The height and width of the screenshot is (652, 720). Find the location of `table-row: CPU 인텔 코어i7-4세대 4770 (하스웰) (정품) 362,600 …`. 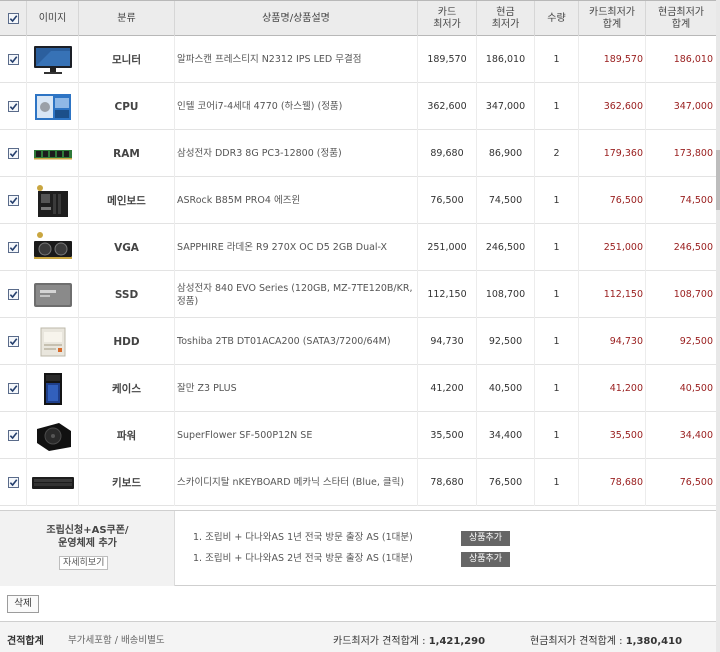

table-row: CPU 인텔 코어i7-4세대 4770 (하스웰) (정품) 362,600 … is located at coordinates (358, 106).